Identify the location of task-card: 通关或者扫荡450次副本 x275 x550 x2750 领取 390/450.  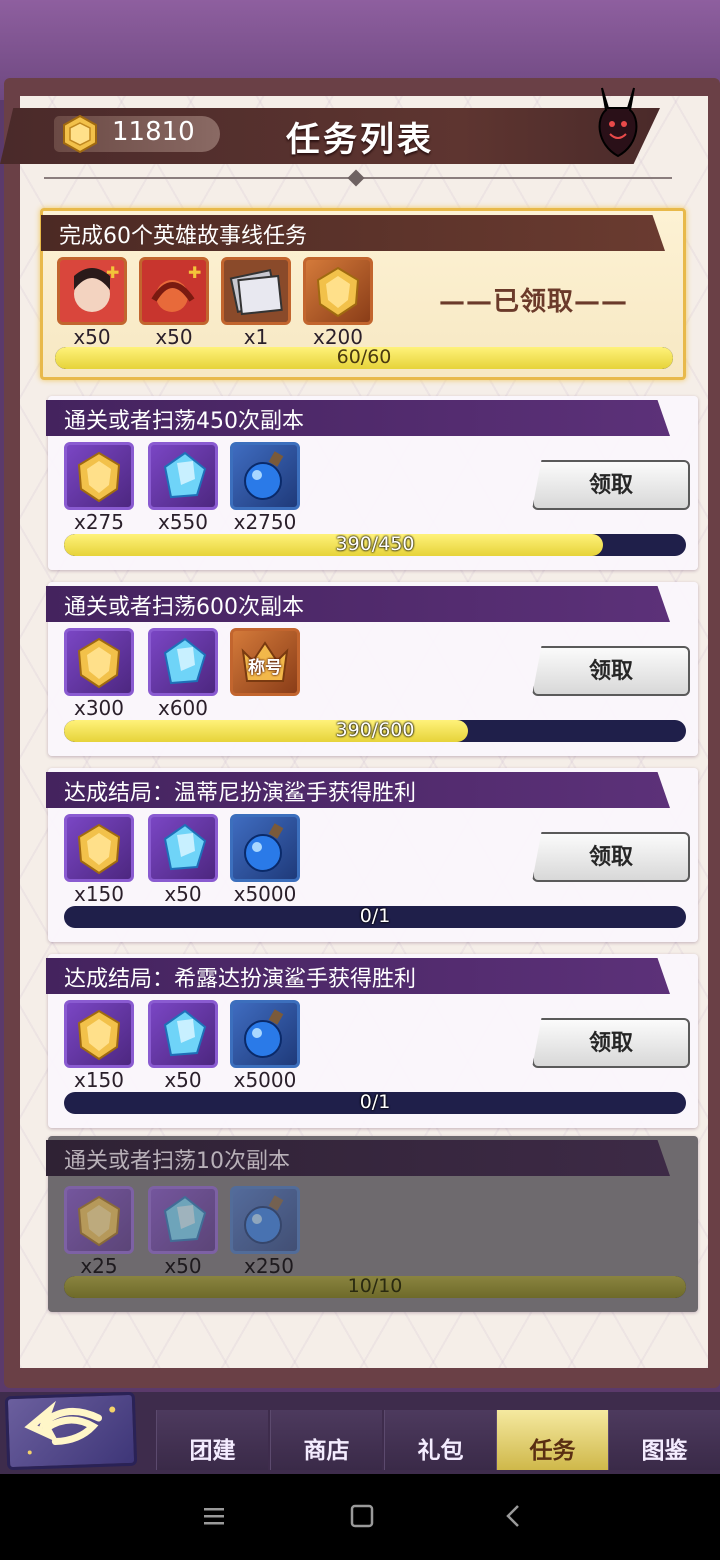
(372, 483).